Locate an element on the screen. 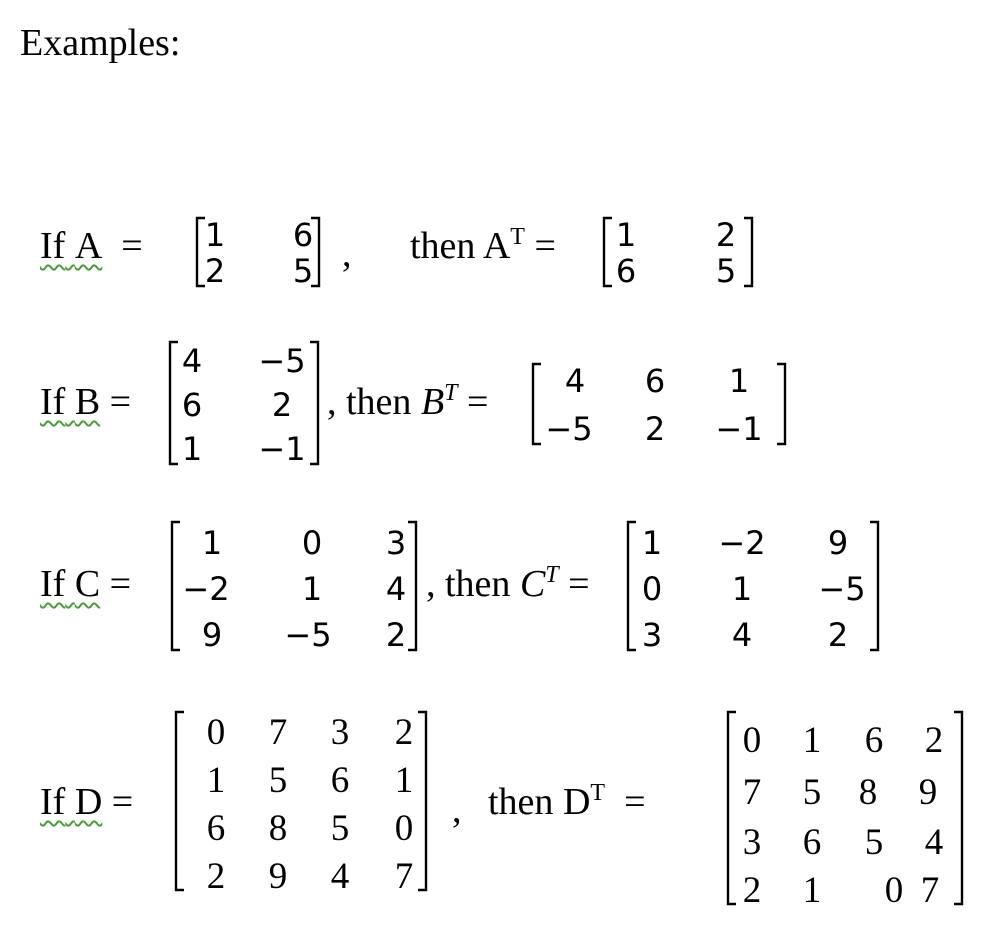  example-a-label: If A = is located at coordinates (91, 246).